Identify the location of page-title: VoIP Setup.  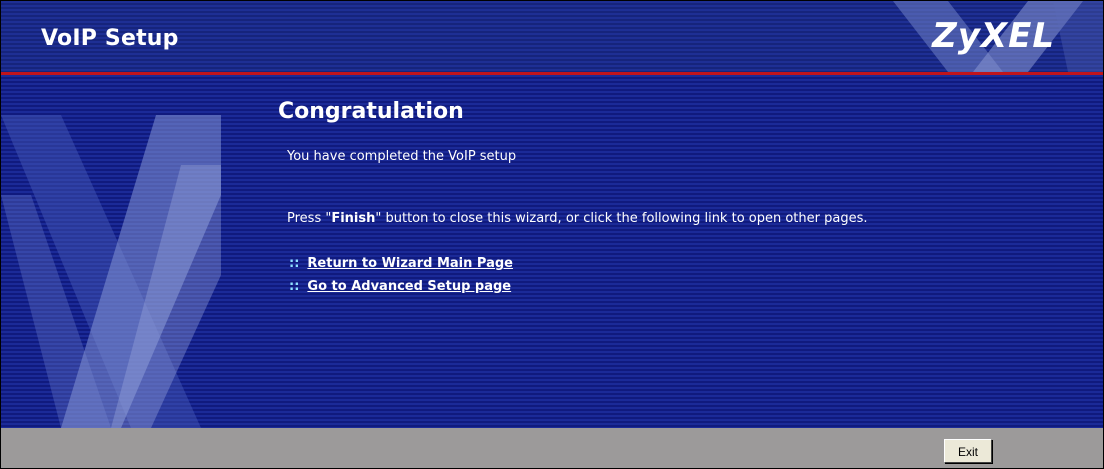
(110, 38).